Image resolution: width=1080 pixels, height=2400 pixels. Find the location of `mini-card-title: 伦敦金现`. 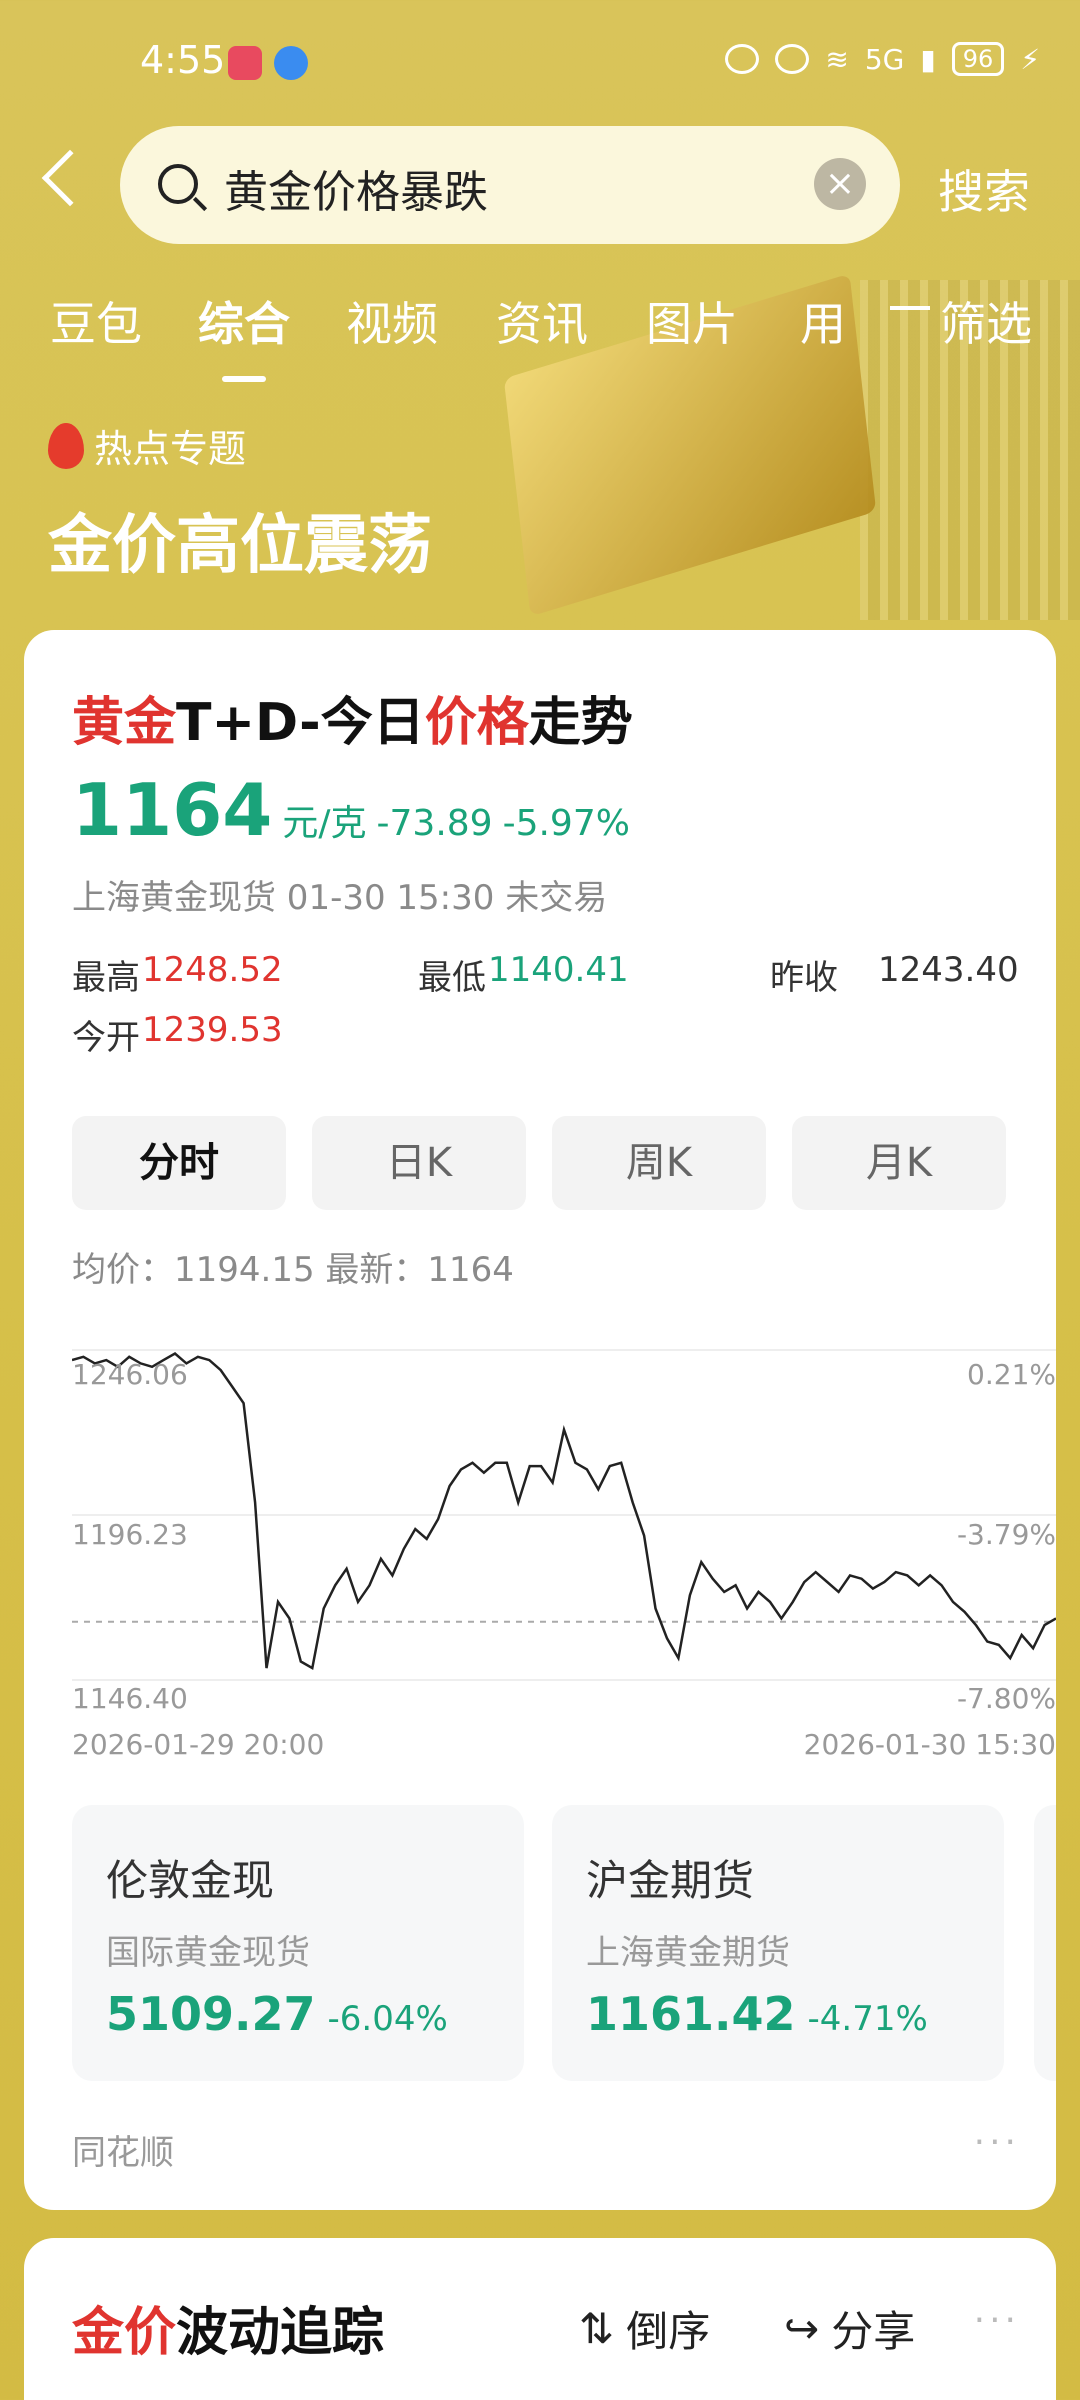

mini-card-title: 伦敦金现 is located at coordinates (190, 1880).